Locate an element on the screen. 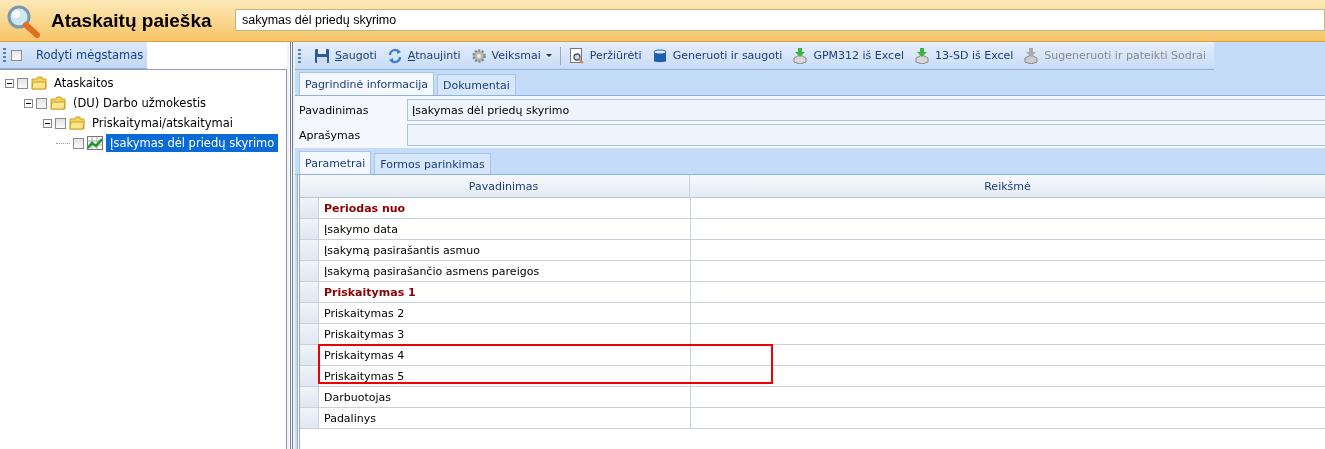  table-cell: Įsakymą pasirašantis asmuo is located at coordinates (505, 250).